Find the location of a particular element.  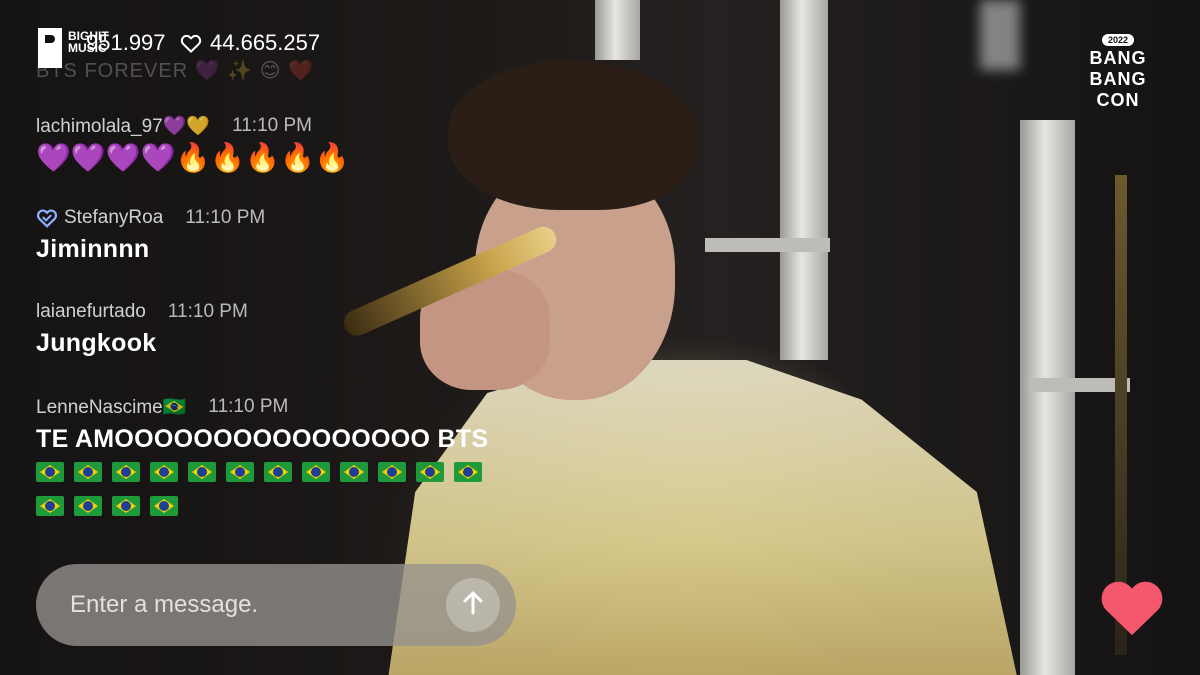

event-year: 2022 is located at coordinates (1118, 40).